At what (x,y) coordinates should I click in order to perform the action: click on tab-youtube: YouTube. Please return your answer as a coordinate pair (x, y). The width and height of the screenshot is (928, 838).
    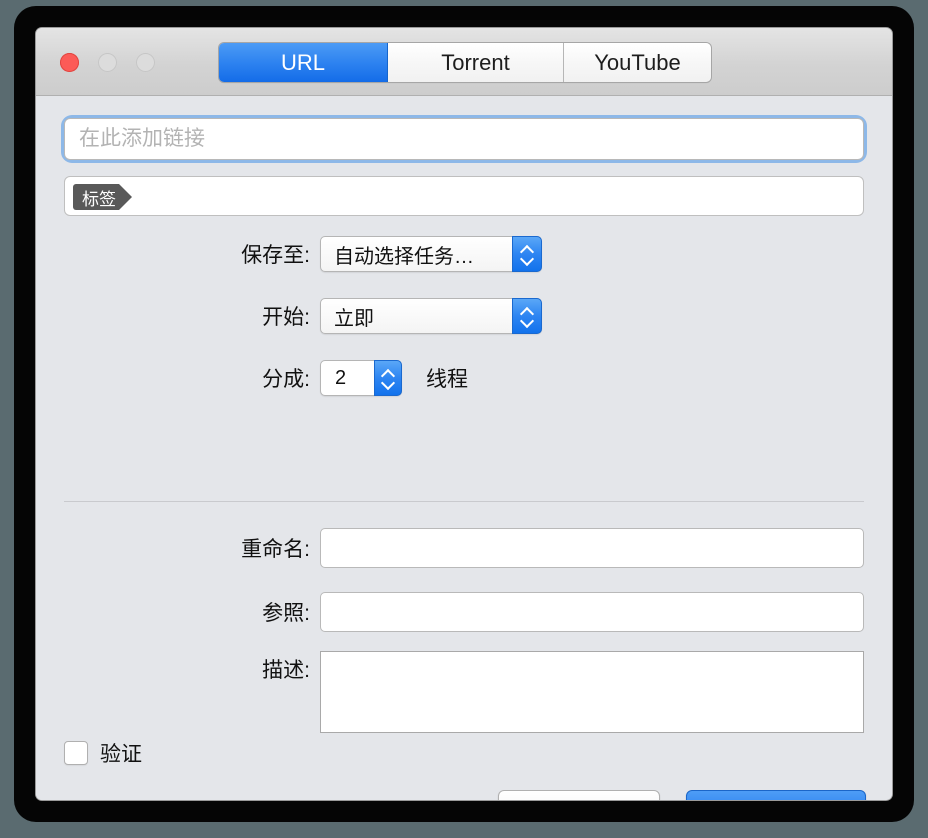
    Looking at the image, I should click on (637, 62).